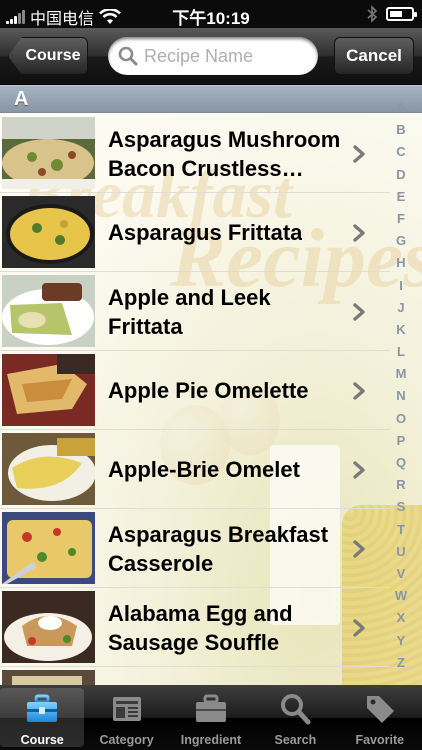 The width and height of the screenshot is (422, 750). I want to click on index-letter: S, so click(401, 507).